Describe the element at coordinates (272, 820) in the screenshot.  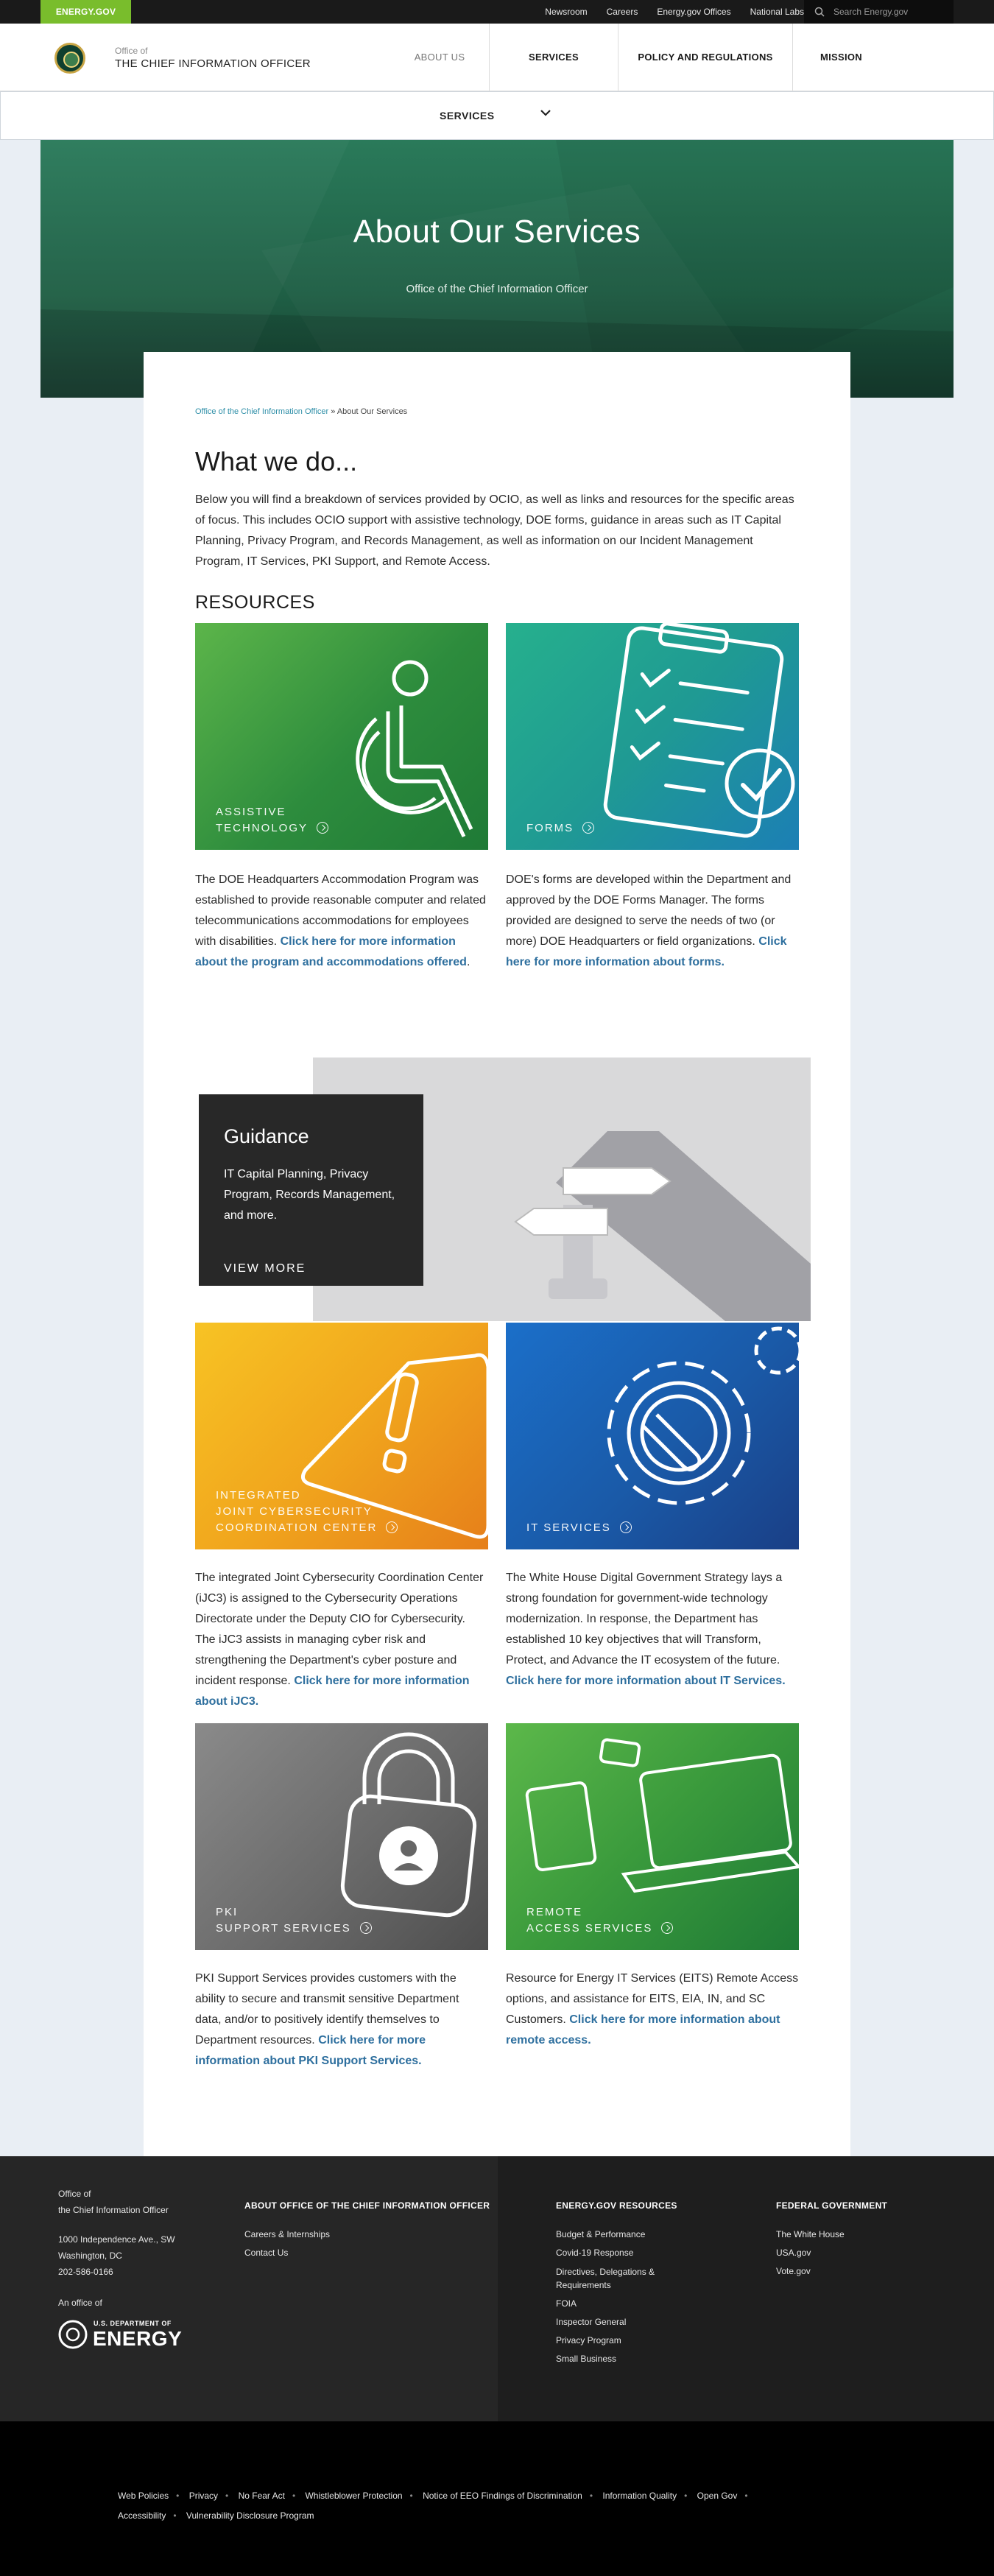
I see `assistive-tile-label: ASSISTIVE TECHNOLOGY` at that location.